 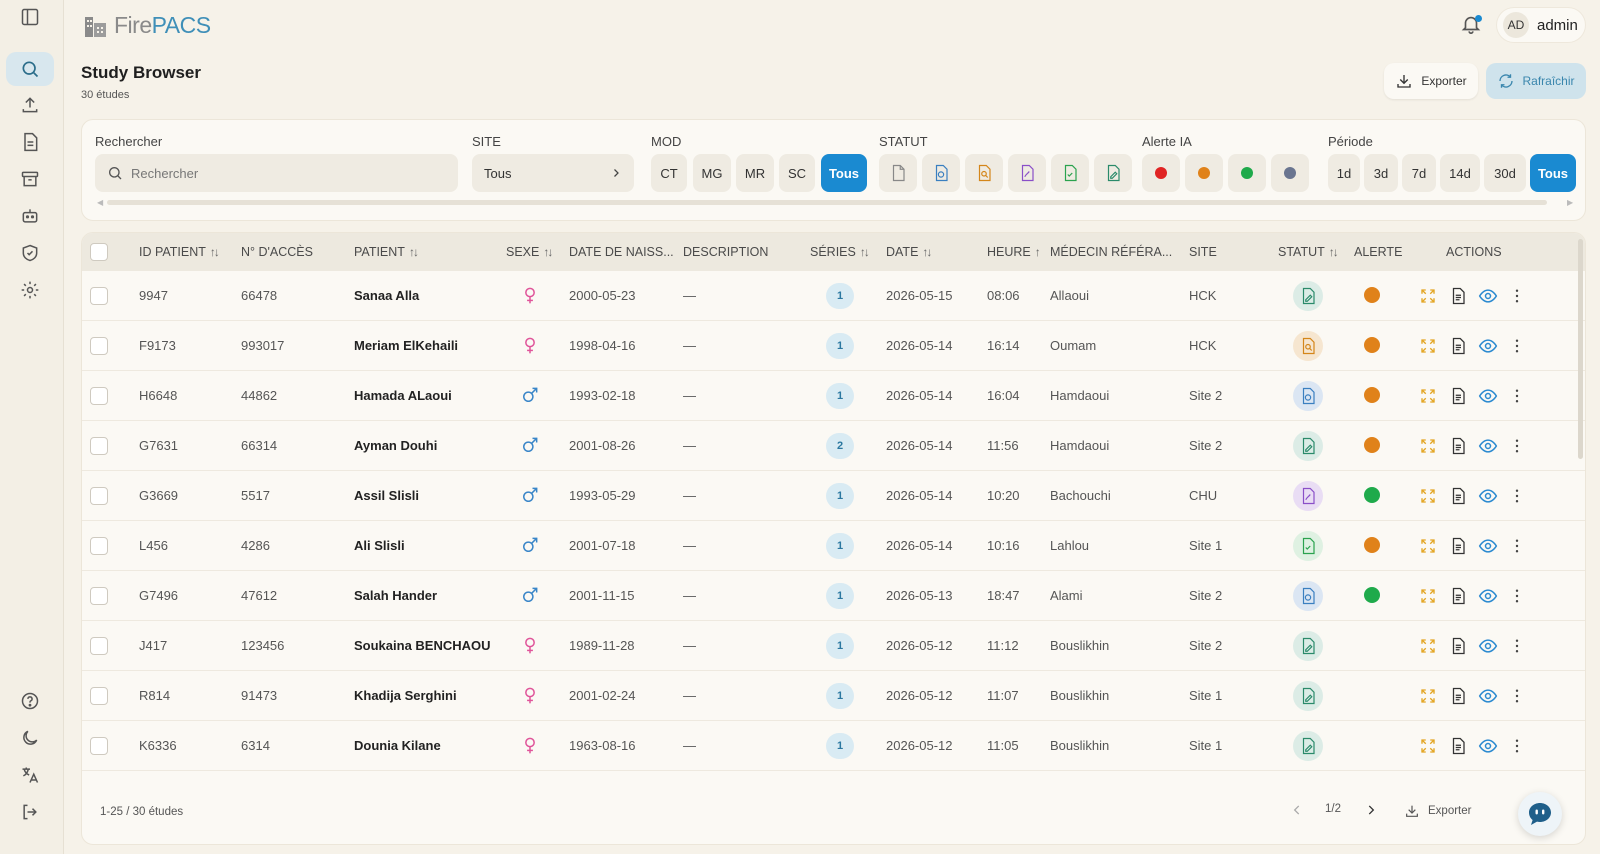 What do you see at coordinates (30, 17) in the screenshot?
I see `toggle-sidebar-icon` at bounding box center [30, 17].